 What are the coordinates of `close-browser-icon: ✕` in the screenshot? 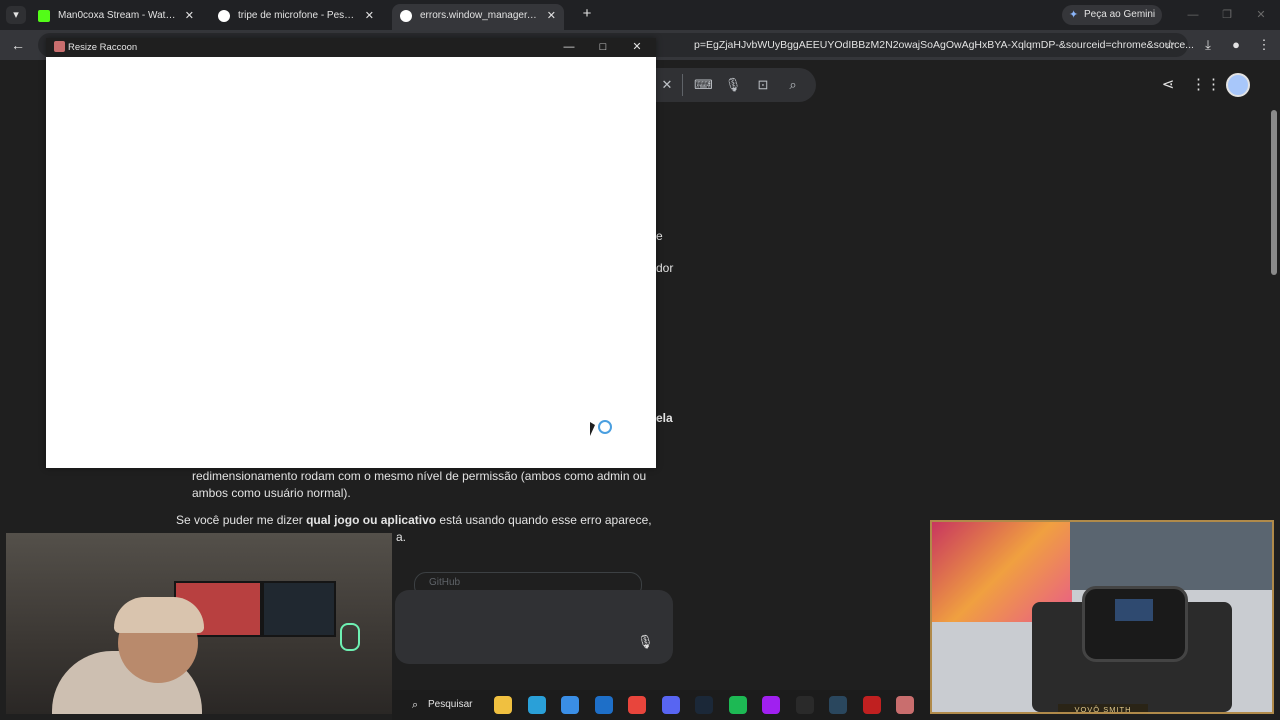 It's located at (1261, 15).